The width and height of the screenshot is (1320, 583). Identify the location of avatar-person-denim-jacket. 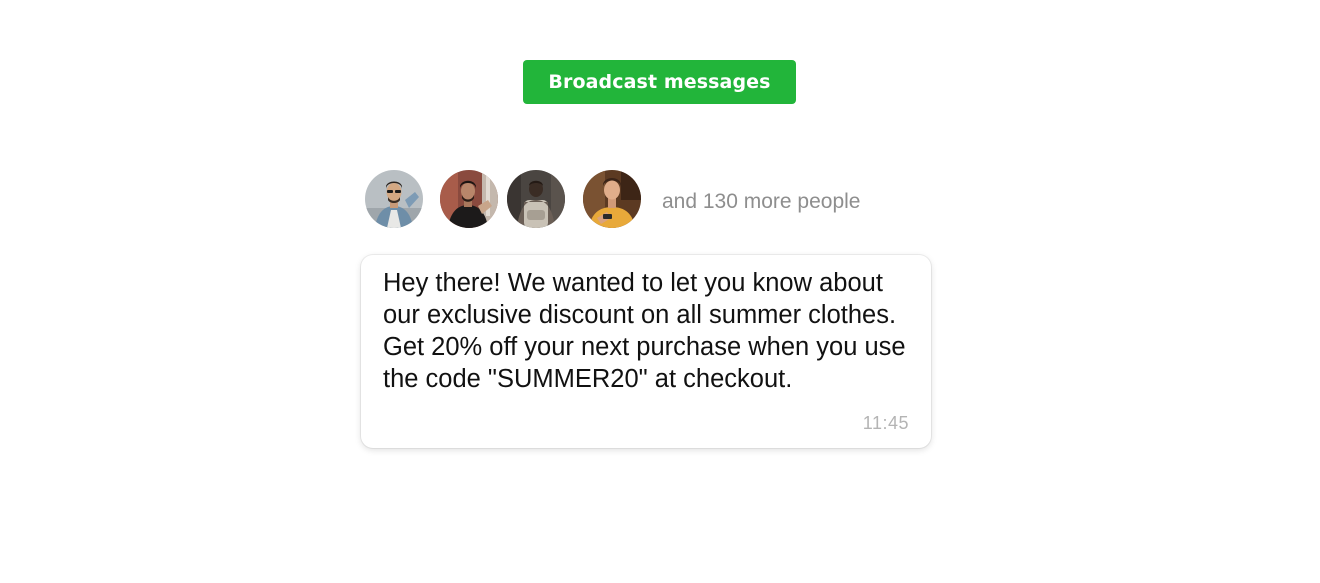
(394, 199).